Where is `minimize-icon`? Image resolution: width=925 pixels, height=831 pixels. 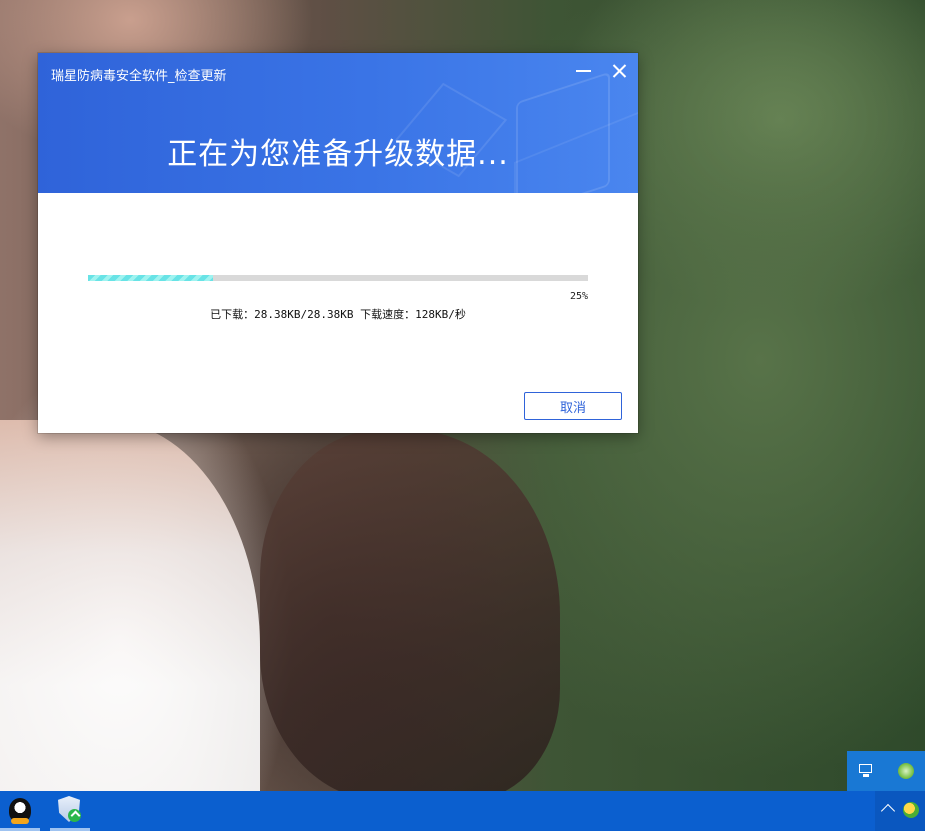
minimize-icon is located at coordinates (583, 71).